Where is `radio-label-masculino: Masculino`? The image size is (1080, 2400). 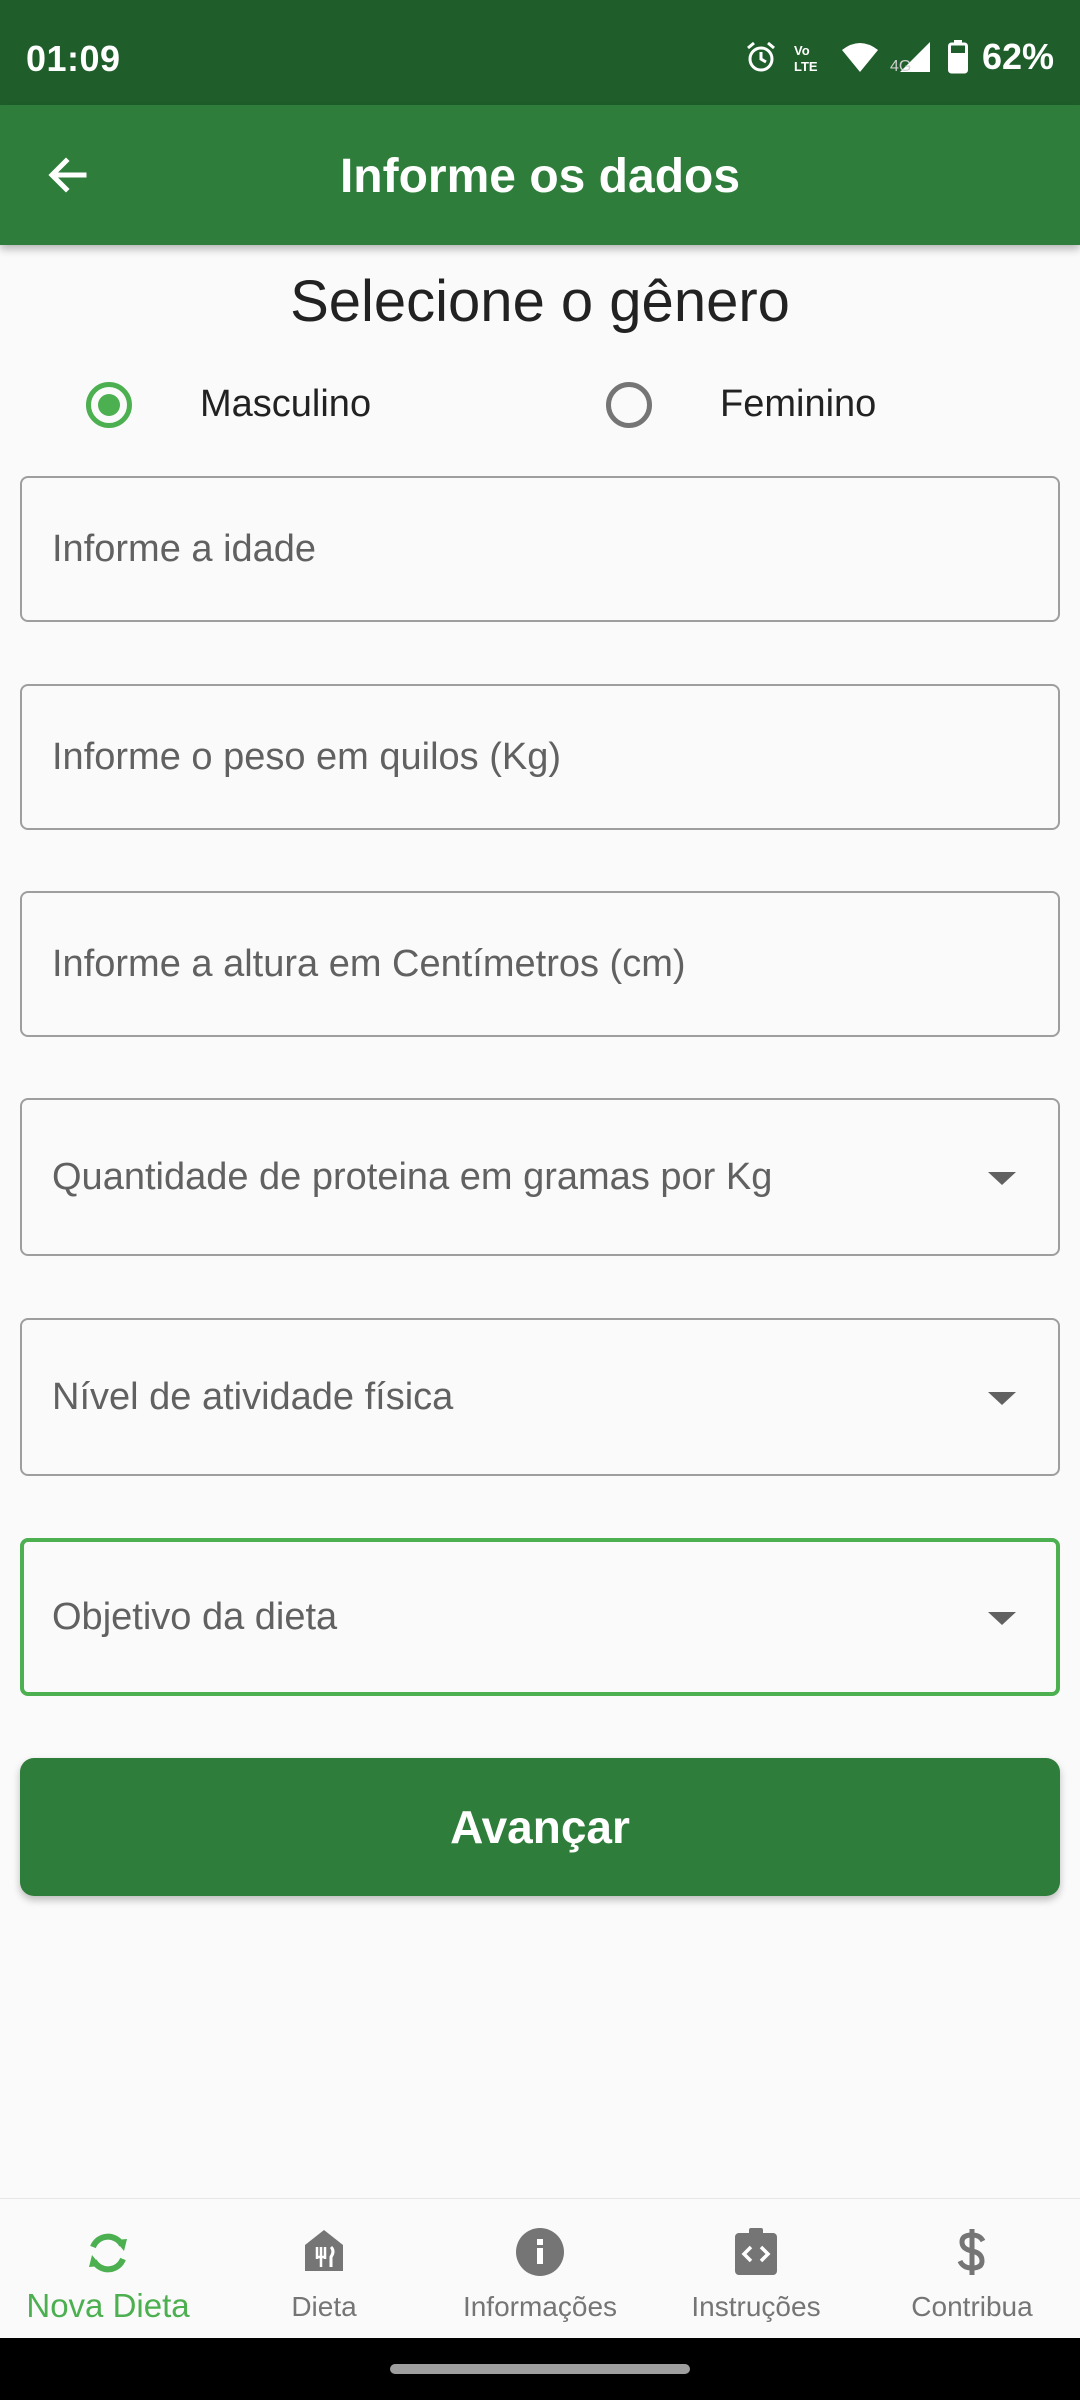 radio-label-masculino: Masculino is located at coordinates (286, 404).